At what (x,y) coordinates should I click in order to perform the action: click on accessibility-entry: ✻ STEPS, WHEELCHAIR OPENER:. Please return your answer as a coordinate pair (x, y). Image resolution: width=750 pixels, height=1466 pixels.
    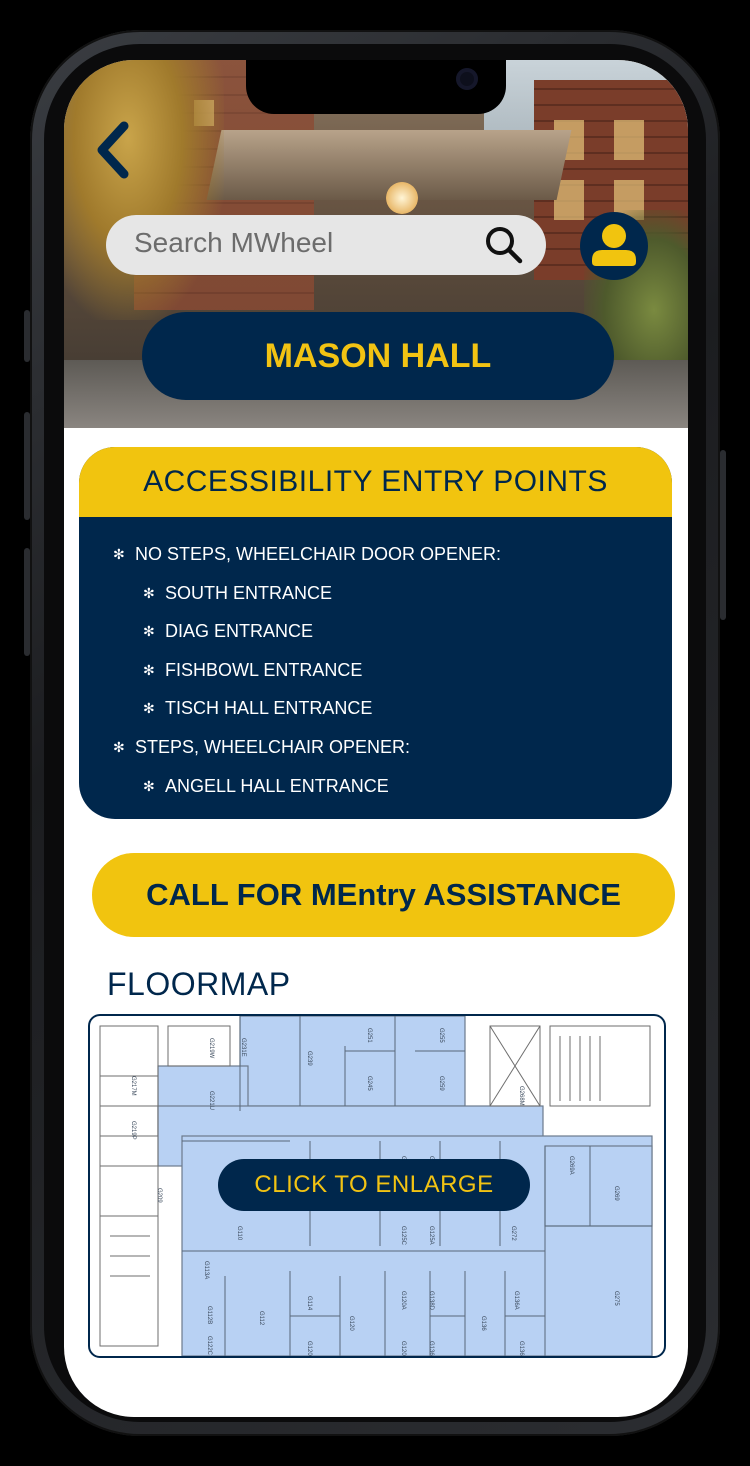
    Looking at the image, I should click on (375, 747).